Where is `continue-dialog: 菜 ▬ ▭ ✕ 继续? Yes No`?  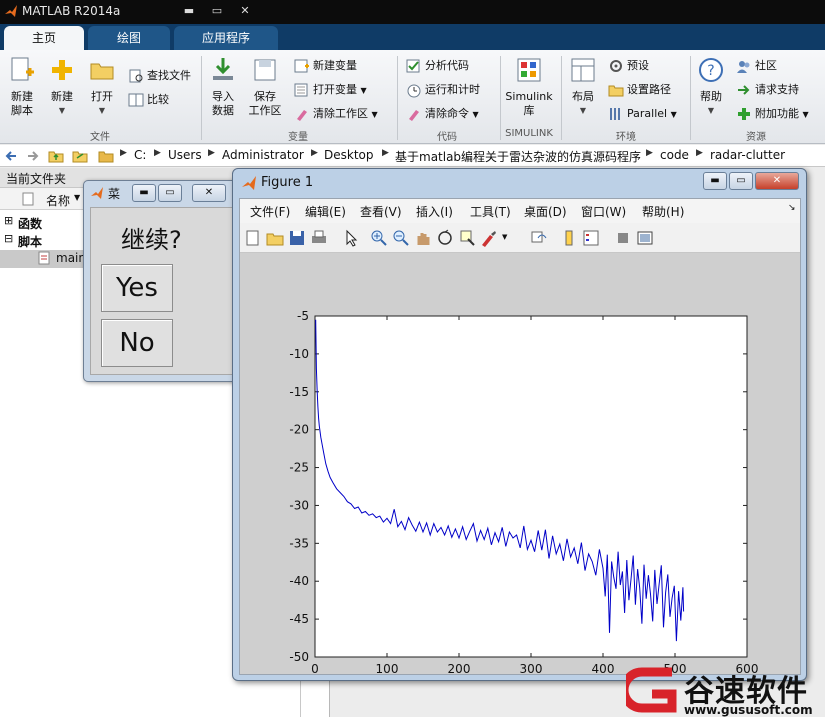
continue-dialog: 菜 ▬ ▭ ✕ 继续? Yes No is located at coordinates (163, 281).